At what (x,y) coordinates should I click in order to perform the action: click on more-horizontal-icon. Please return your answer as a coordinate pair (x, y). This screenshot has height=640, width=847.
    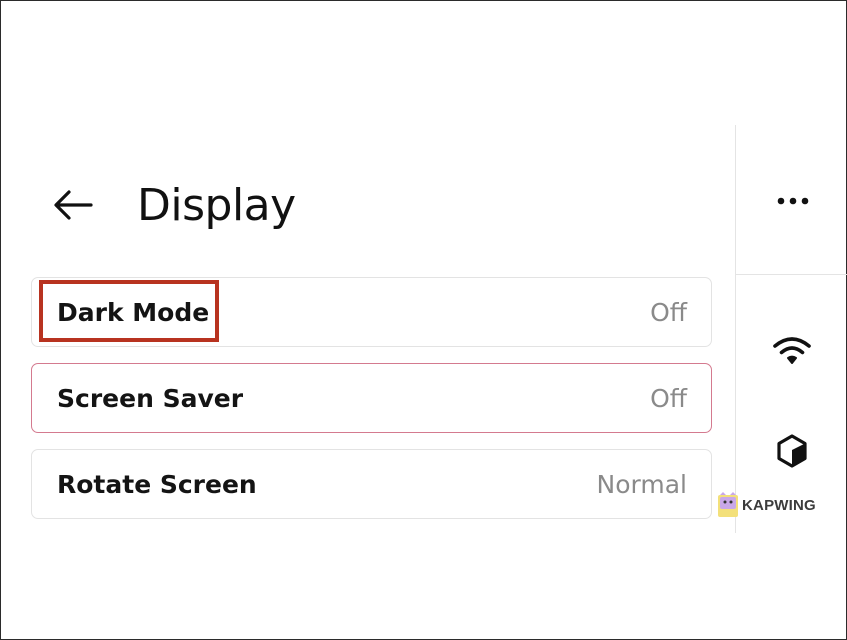
    Looking at the image, I should click on (793, 201).